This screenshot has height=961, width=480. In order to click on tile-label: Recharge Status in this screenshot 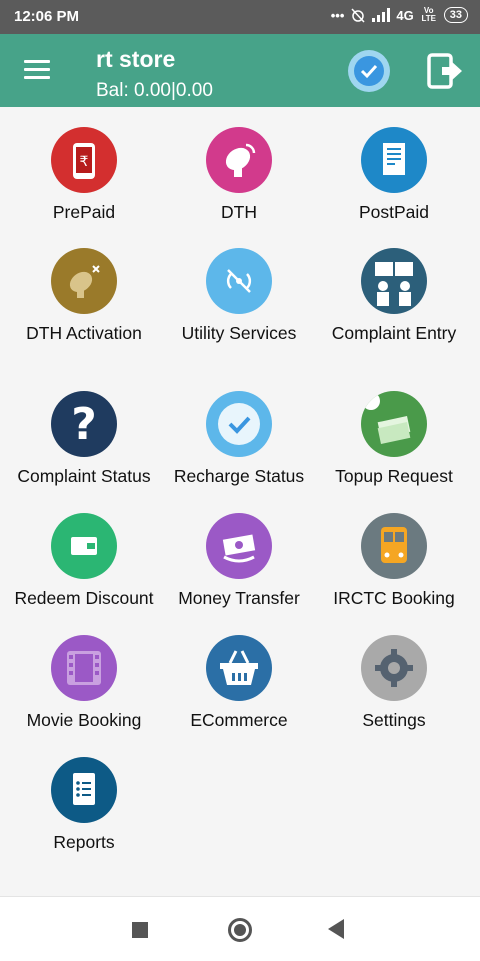, I will do `click(239, 476)`.